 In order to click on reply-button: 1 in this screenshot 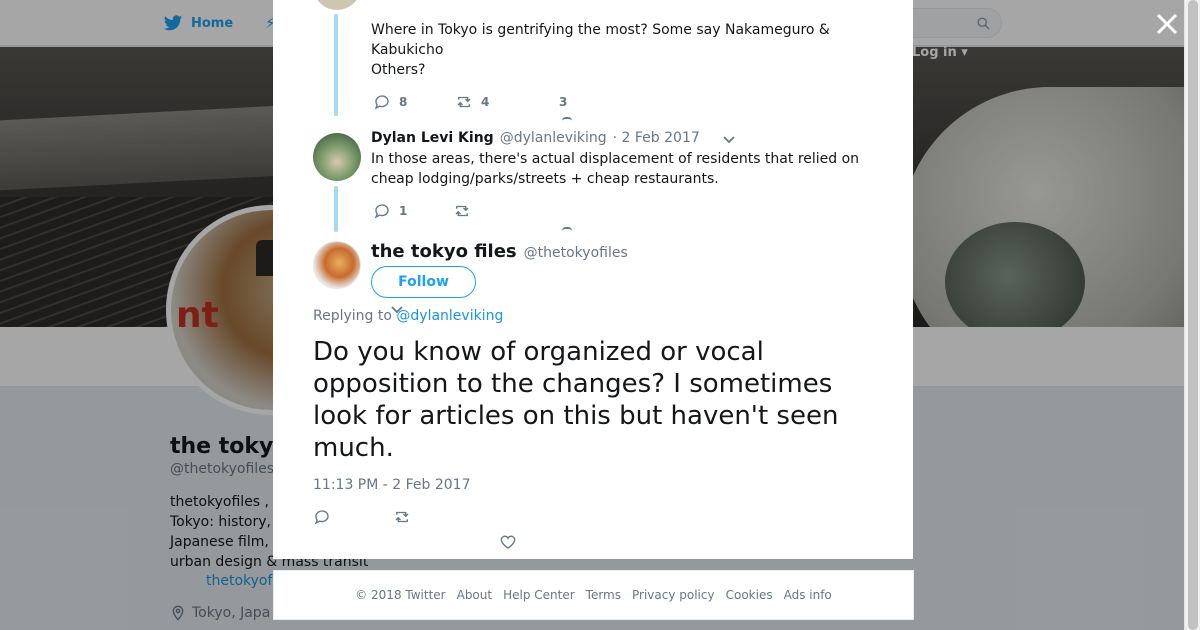, I will do `click(413, 211)`.